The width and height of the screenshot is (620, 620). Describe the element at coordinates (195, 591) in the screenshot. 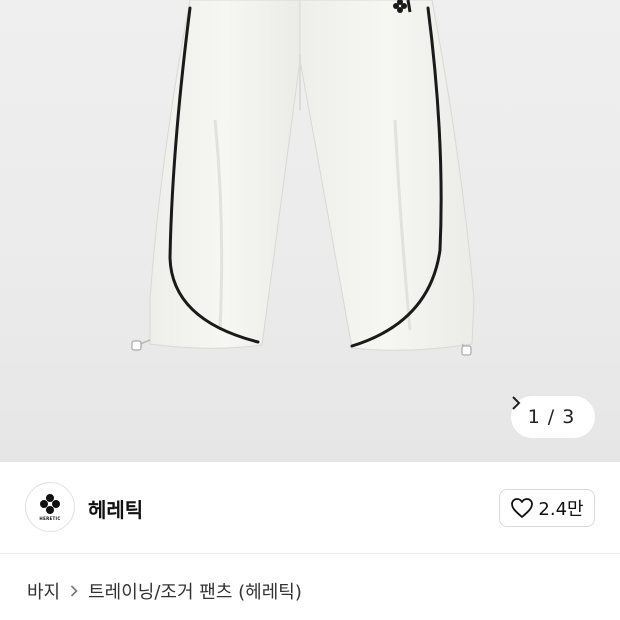

I see `breadcrumb-subcategory: 트레이닝/조거 팬츠 (헤레틱)` at that location.